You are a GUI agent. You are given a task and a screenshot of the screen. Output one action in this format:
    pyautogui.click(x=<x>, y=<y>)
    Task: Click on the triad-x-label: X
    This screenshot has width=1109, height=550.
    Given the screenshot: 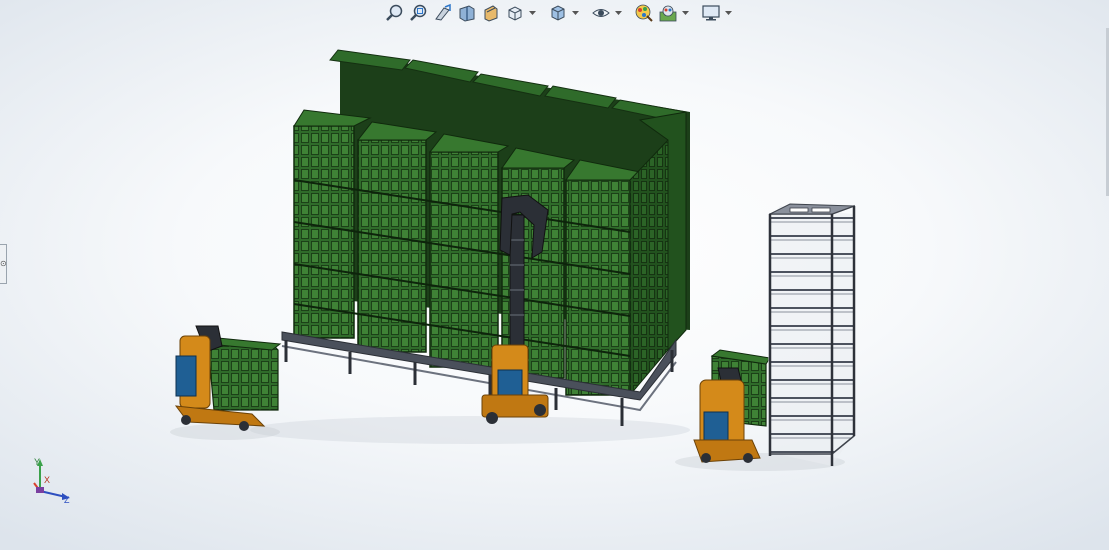 What is the action you would take?
    pyautogui.click(x=47, y=480)
    